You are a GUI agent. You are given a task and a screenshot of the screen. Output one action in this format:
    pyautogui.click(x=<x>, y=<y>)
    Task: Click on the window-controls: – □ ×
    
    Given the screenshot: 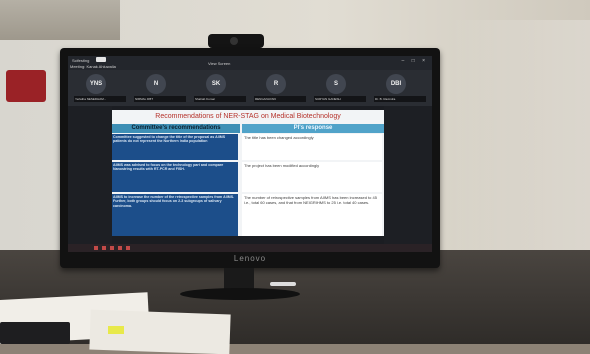 What is the action you would take?
    pyautogui.click(x=415, y=61)
    